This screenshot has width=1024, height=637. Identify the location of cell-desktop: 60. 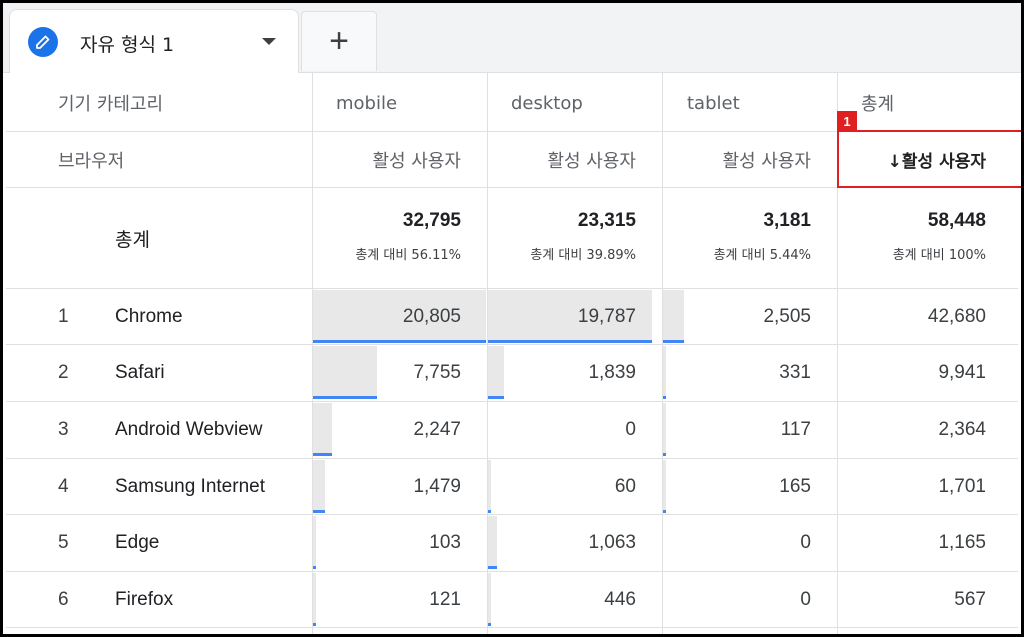
(625, 486).